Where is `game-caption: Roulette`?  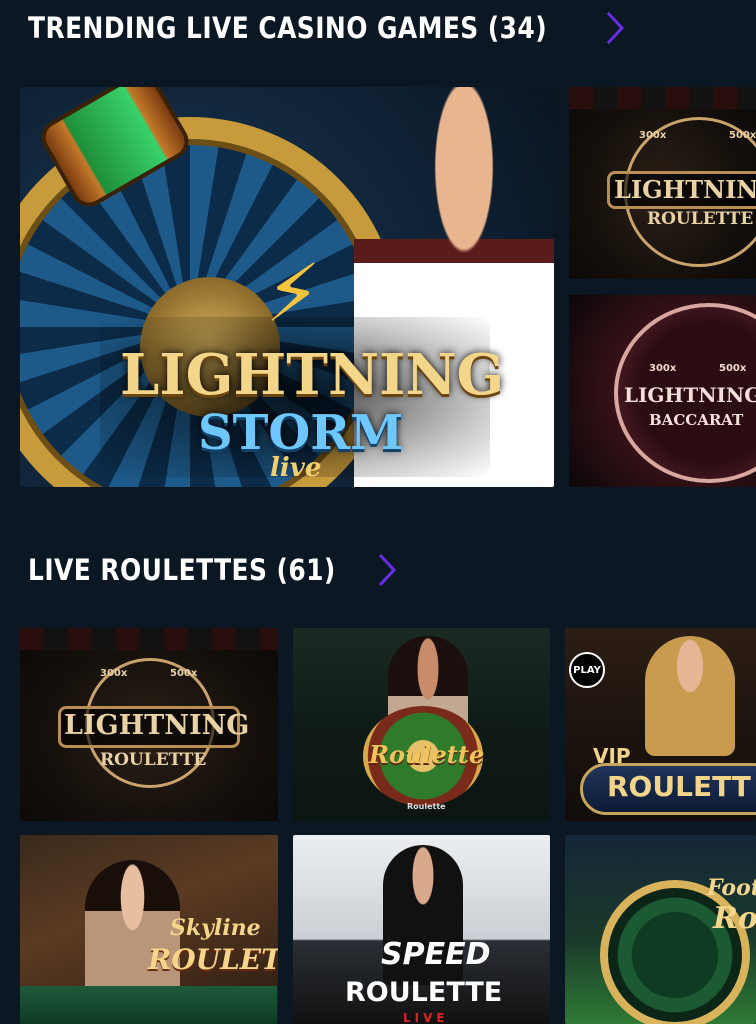 game-caption: Roulette is located at coordinates (426, 806).